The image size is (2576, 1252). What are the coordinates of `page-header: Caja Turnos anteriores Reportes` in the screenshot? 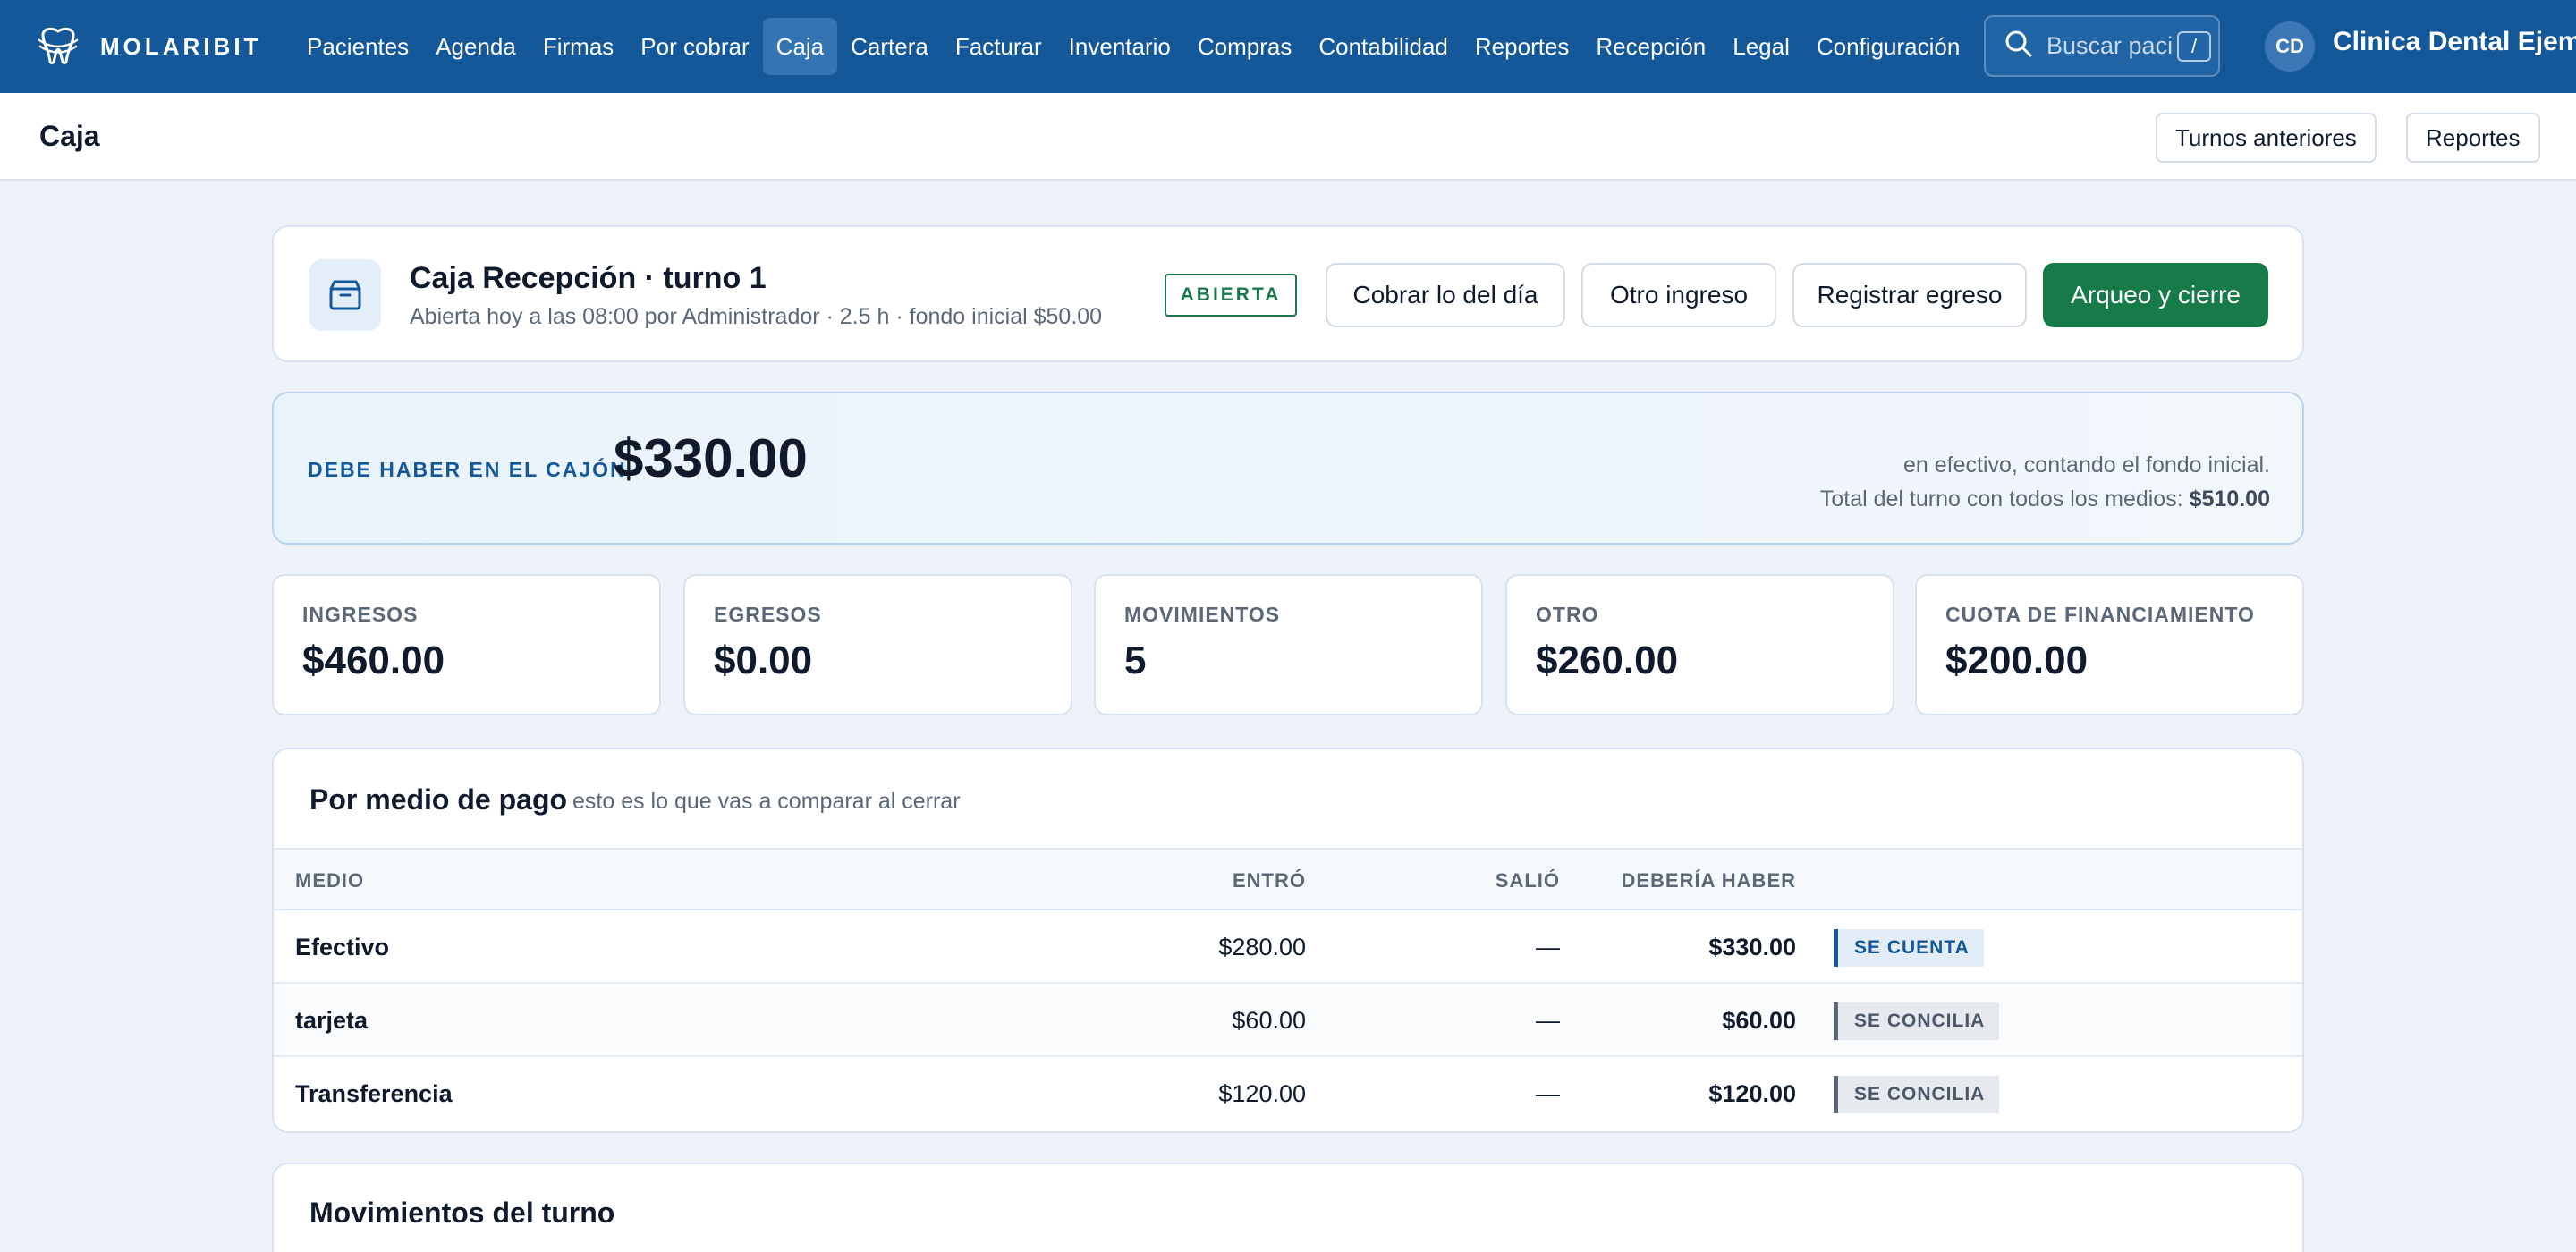 It's located at (1288, 137).